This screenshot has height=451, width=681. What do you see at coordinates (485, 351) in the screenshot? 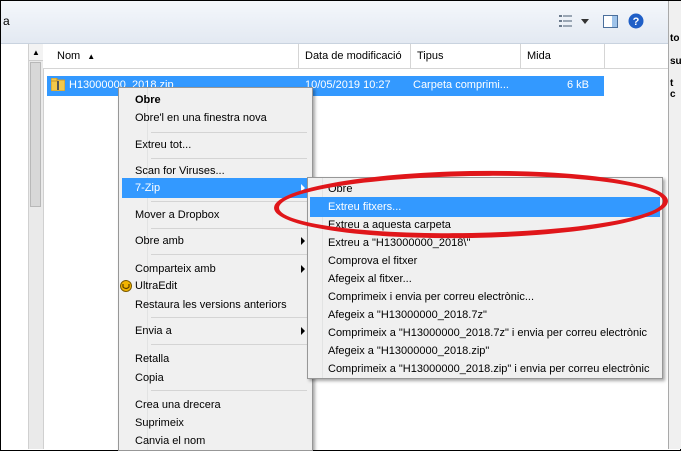
I see `submenu-item-add-zip: Afegeix a "H13000000_2018.zip"` at bounding box center [485, 351].